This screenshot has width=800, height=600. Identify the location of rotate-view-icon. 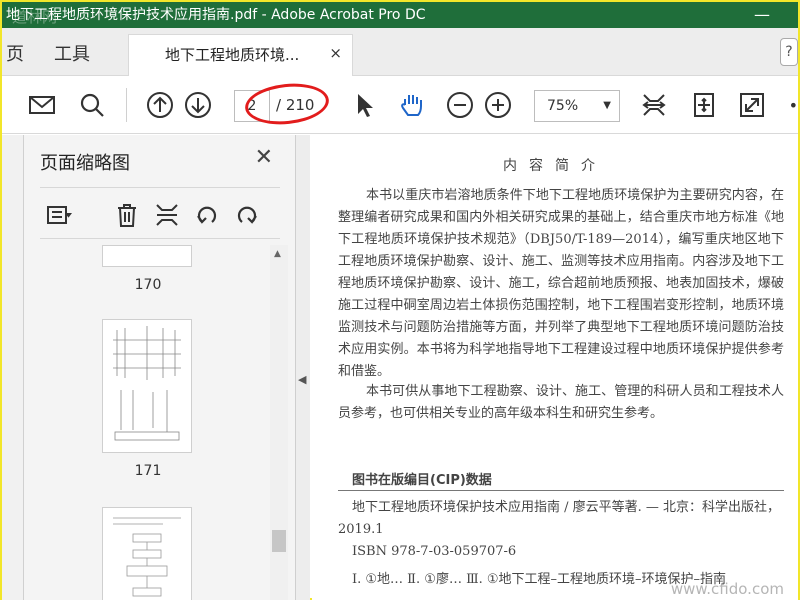
(704, 105).